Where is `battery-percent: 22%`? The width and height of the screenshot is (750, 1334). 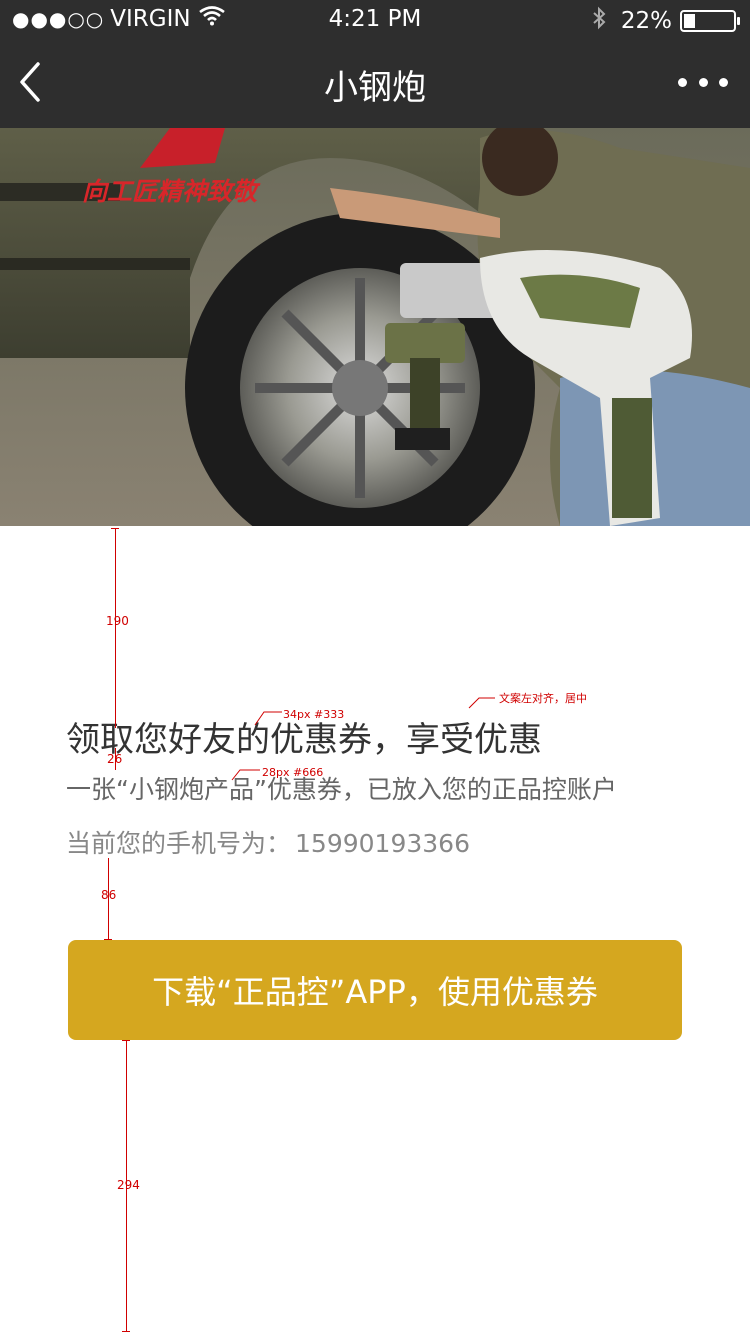
battery-percent: 22% is located at coordinates (646, 21).